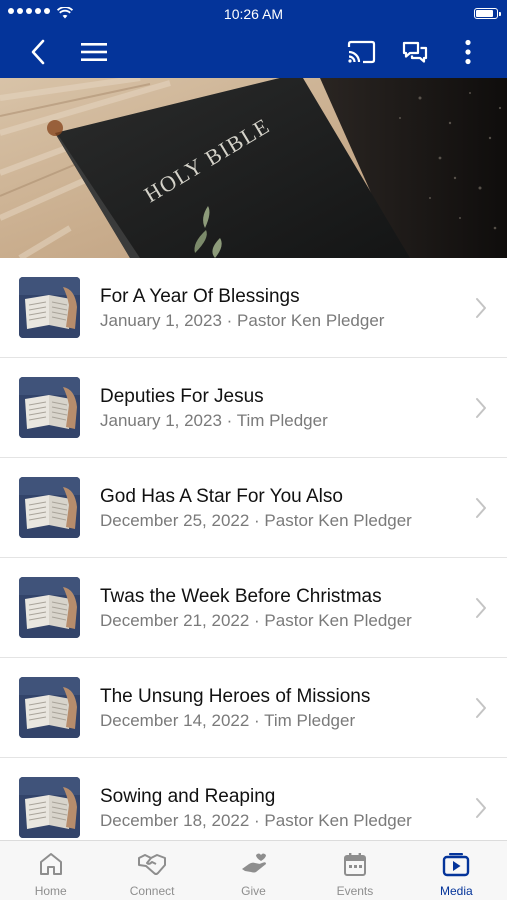 Image resolution: width=507 pixels, height=900 pixels. Describe the element at coordinates (256, 620) in the screenshot. I see `media-subtitle: December 21, 2022 · Pastor Ken Pledger` at that location.